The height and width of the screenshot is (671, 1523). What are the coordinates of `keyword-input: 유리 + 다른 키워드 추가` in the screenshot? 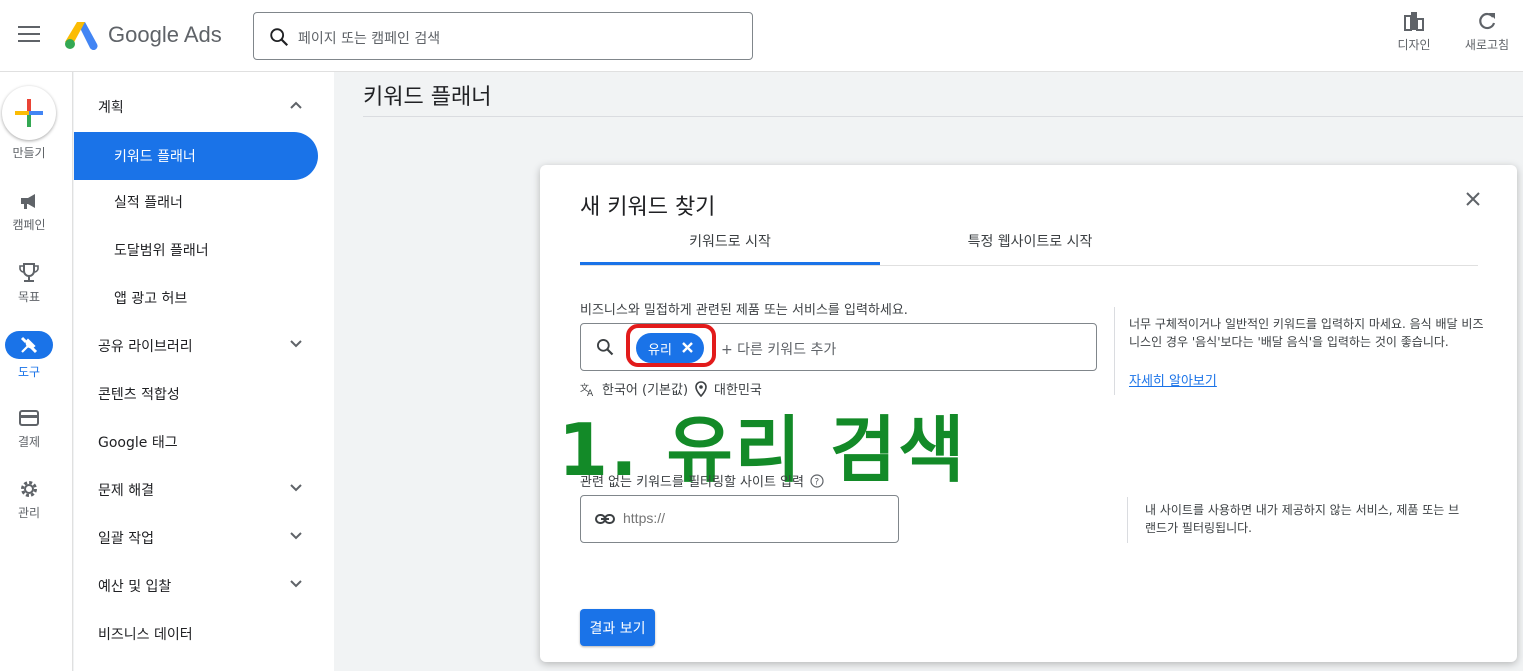 It's located at (838, 347).